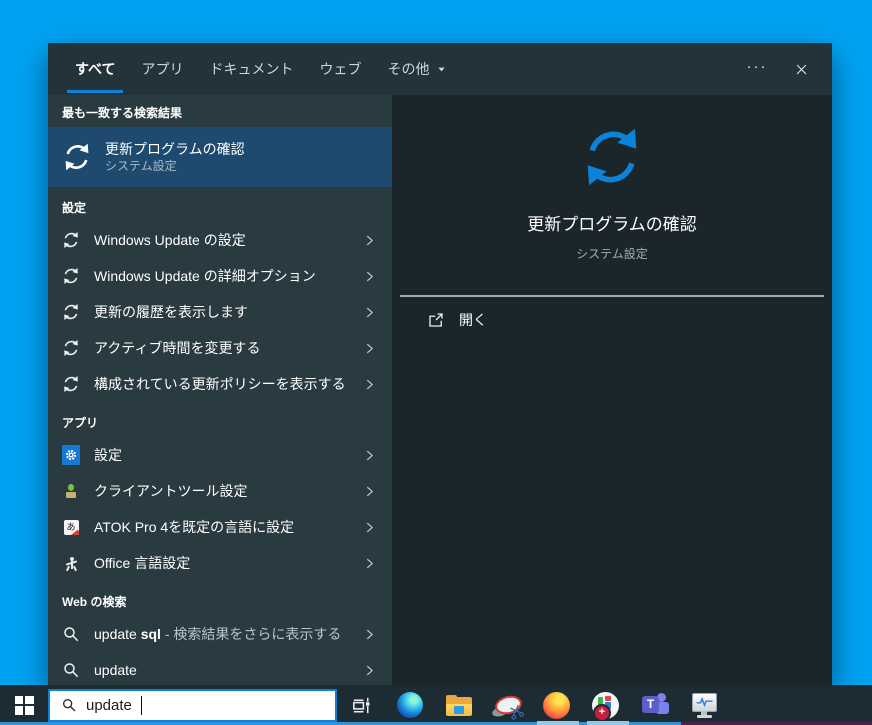  I want to click on result-active-hours: アクティブ時間を変更する, so click(220, 348).